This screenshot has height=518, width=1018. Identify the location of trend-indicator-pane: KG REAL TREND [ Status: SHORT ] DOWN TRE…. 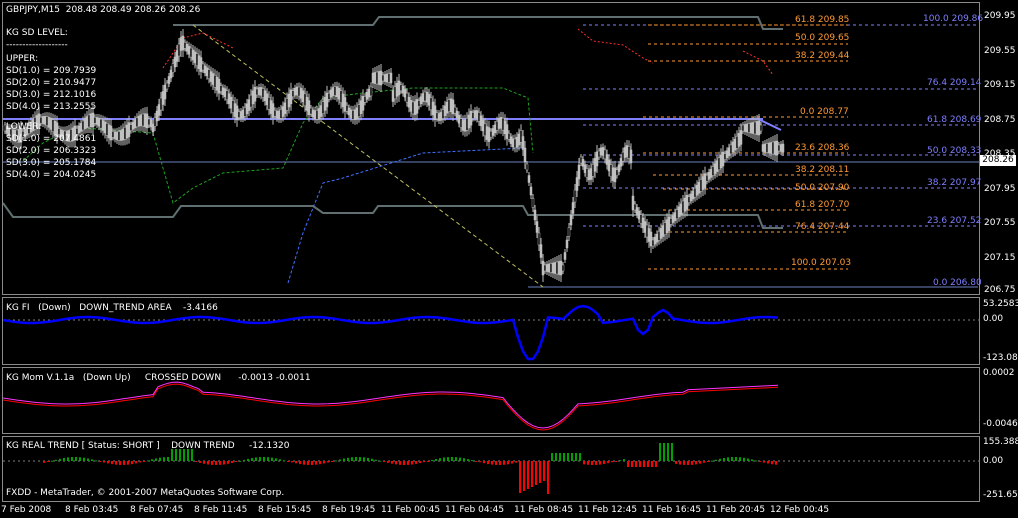
(491, 469).